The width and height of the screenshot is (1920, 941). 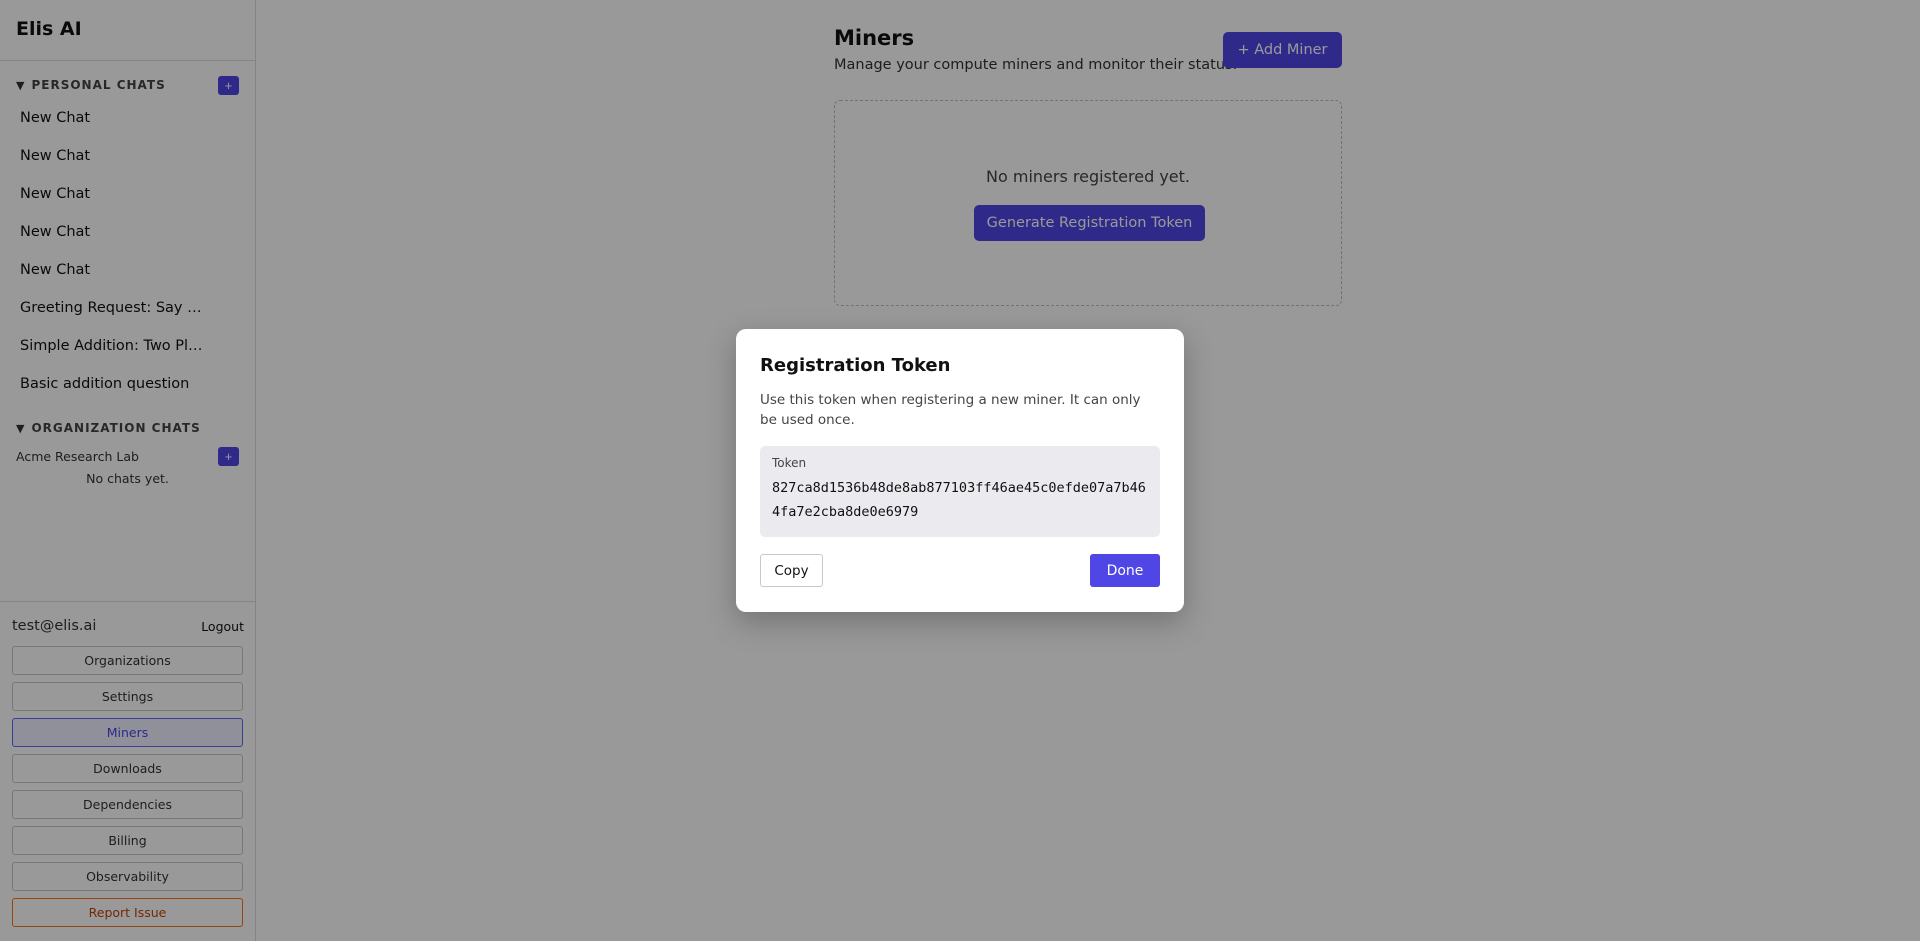 What do you see at coordinates (1125, 570) in the screenshot?
I see `done-button: Done` at bounding box center [1125, 570].